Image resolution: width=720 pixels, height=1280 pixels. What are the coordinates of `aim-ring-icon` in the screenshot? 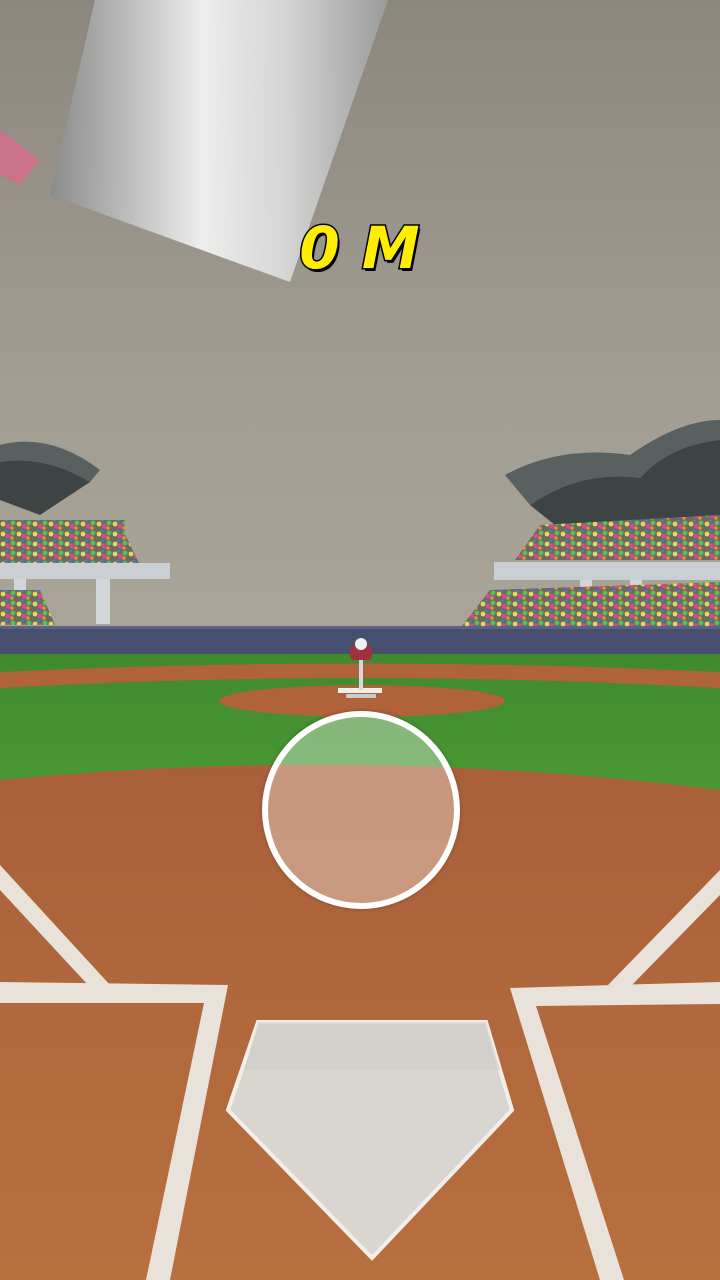 It's located at (361, 810).